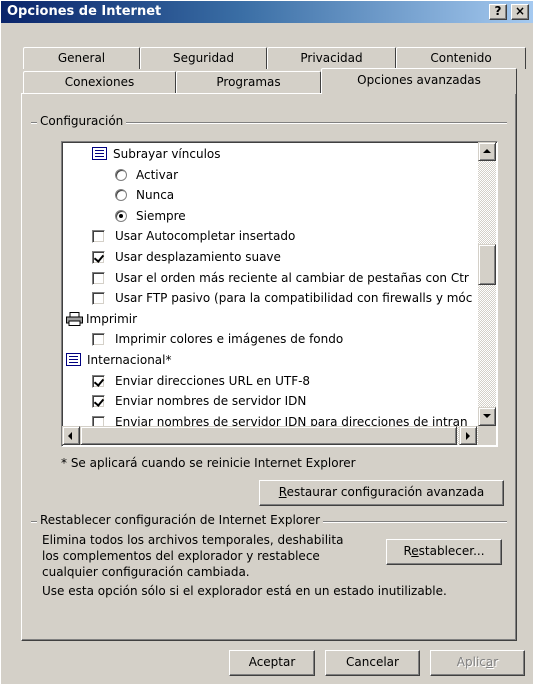  I want to click on scrollbar-corner, so click(487, 435).